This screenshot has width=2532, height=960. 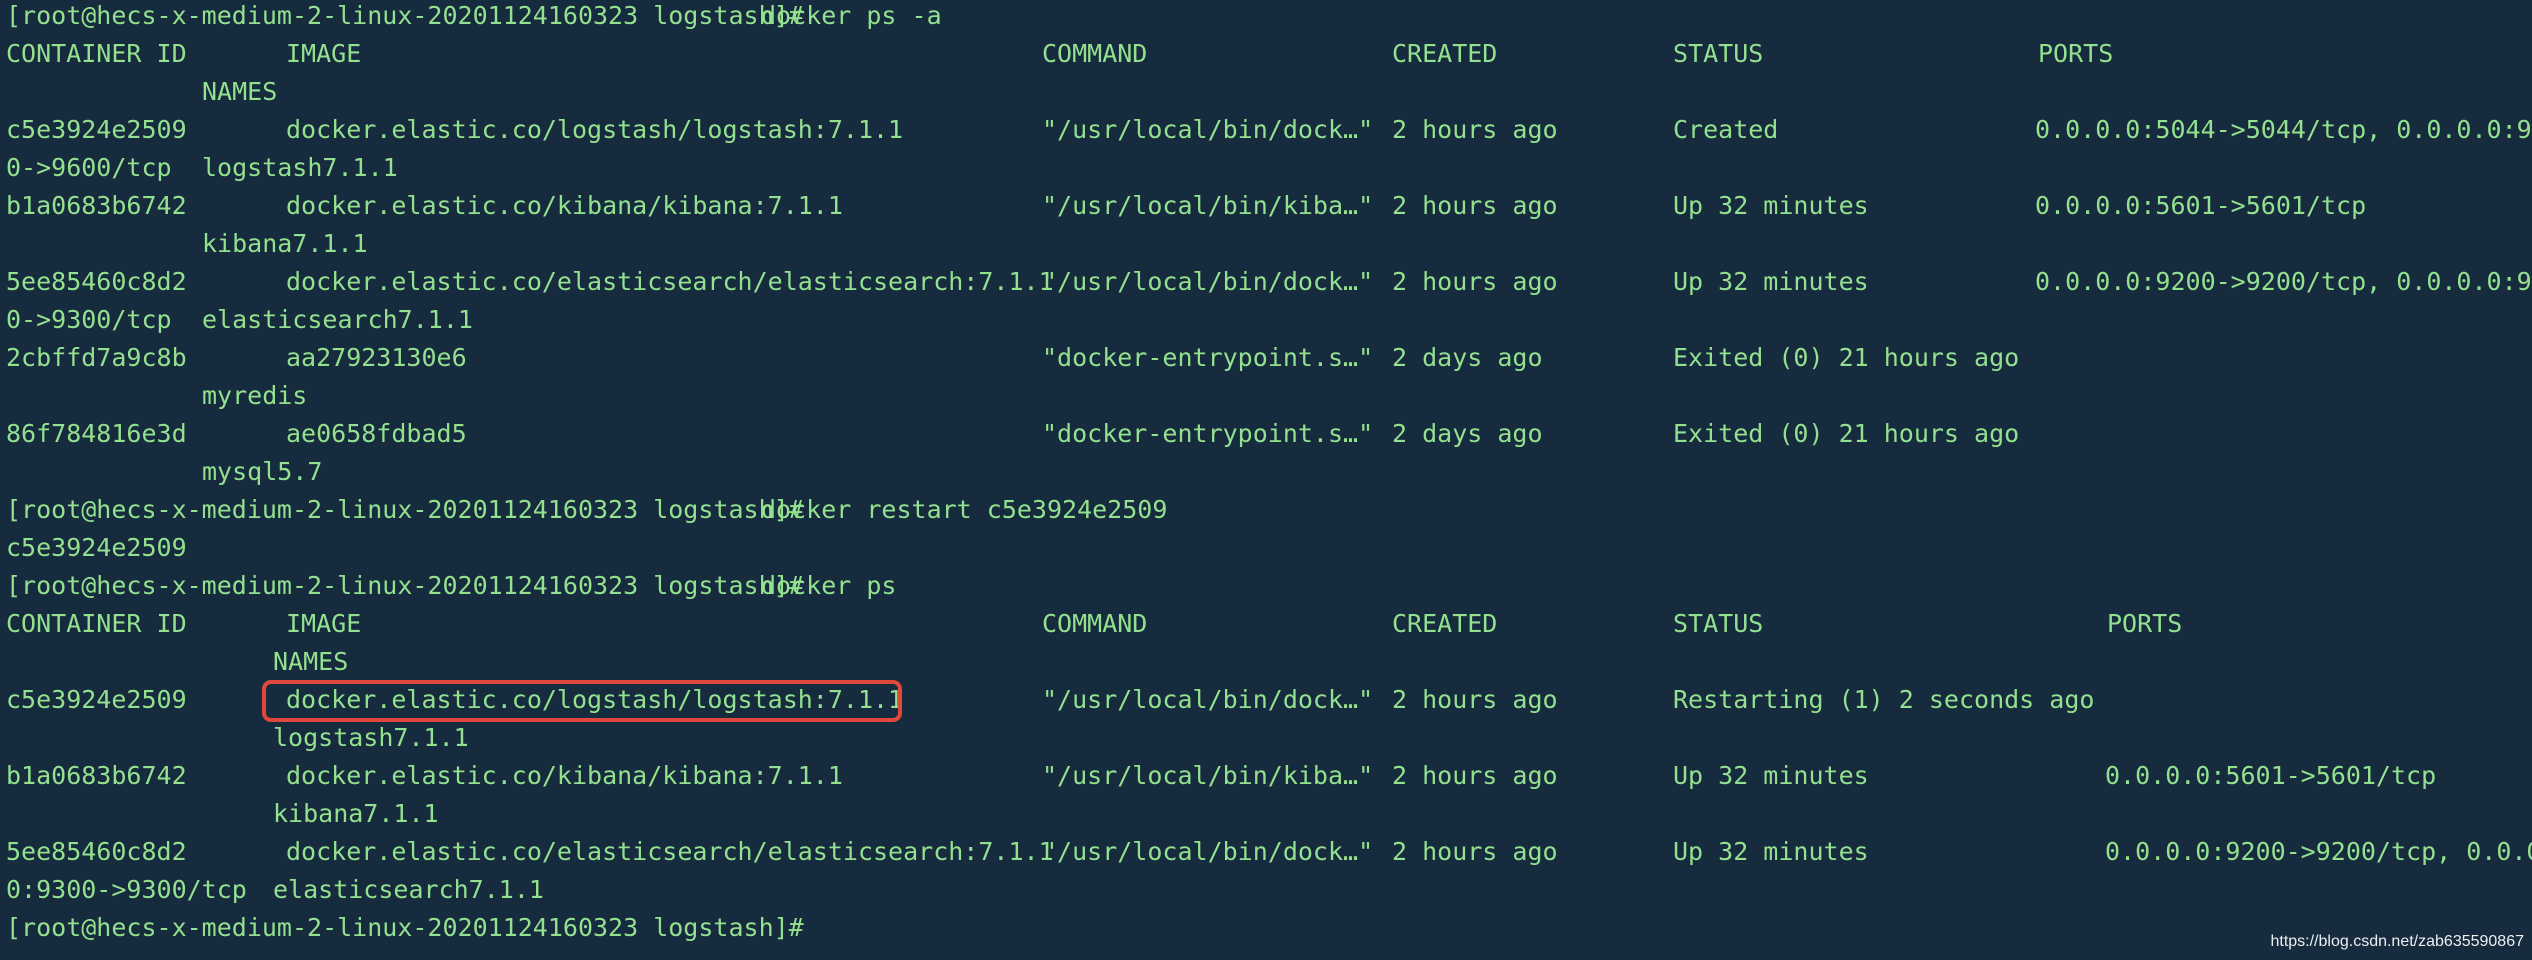 What do you see at coordinates (1726, 129) in the screenshot?
I see `cell-status: Created` at bounding box center [1726, 129].